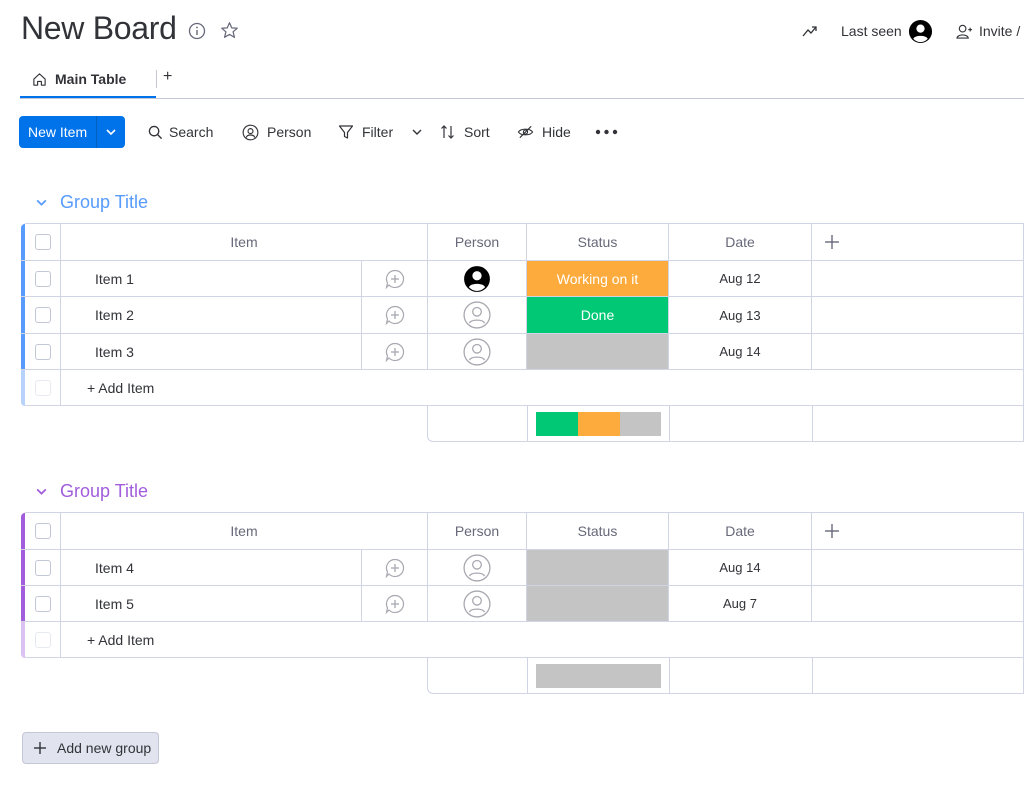 The image size is (1024, 787). Describe the element at coordinates (810, 32) in the screenshot. I see `activity-icon` at that location.